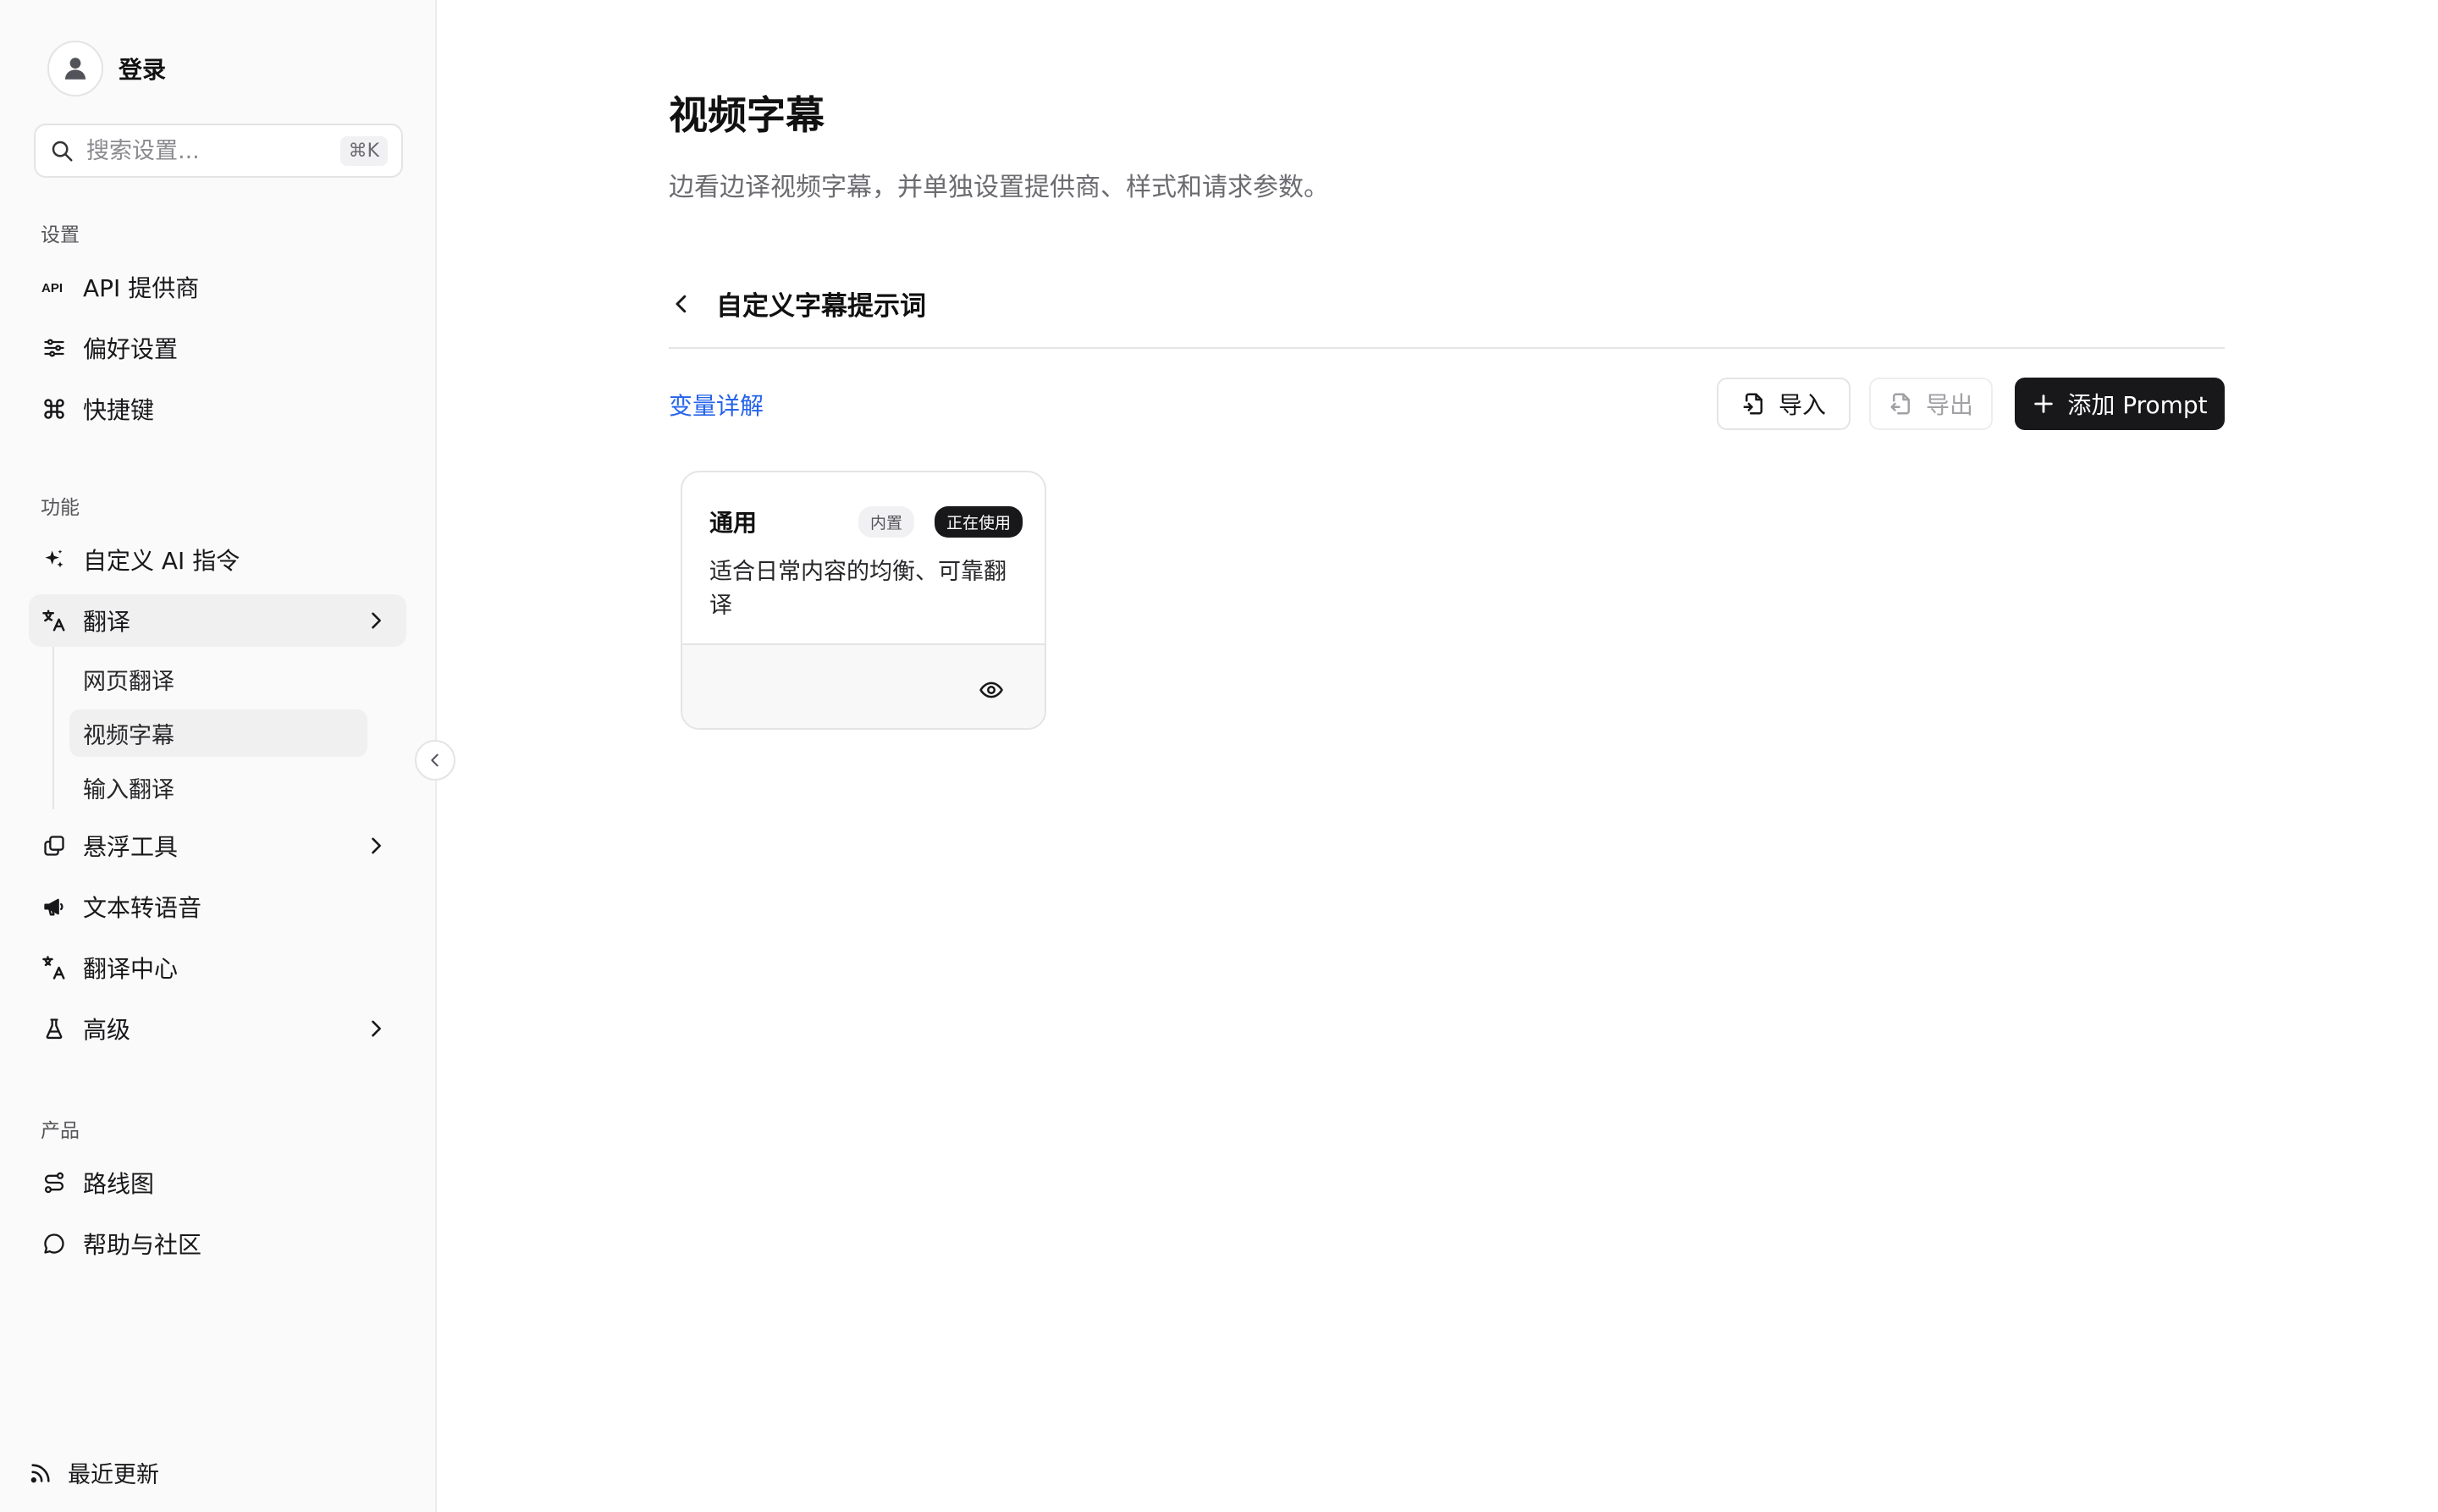  I want to click on search-icon, so click(62, 151).